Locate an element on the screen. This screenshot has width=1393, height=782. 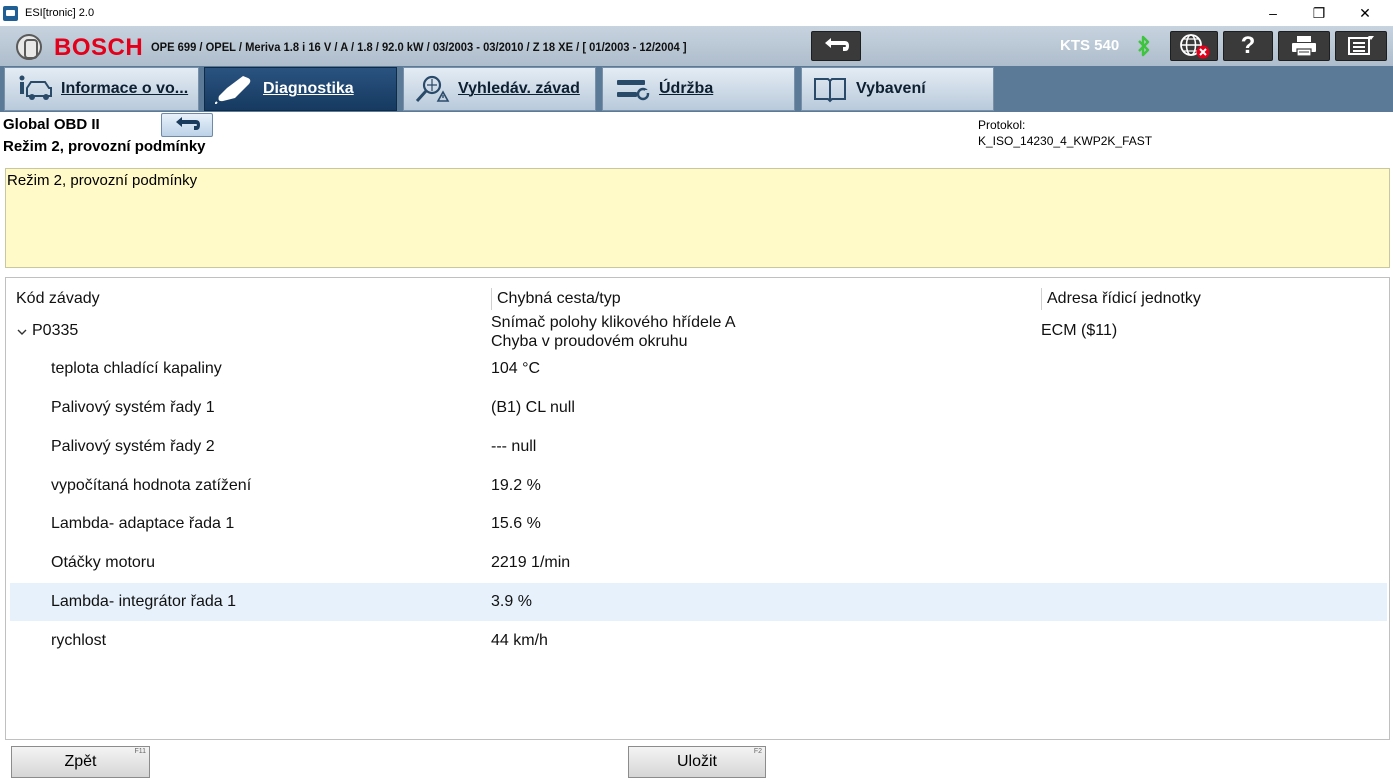
param-name: teplota chladící kapaliny is located at coordinates (136, 368).